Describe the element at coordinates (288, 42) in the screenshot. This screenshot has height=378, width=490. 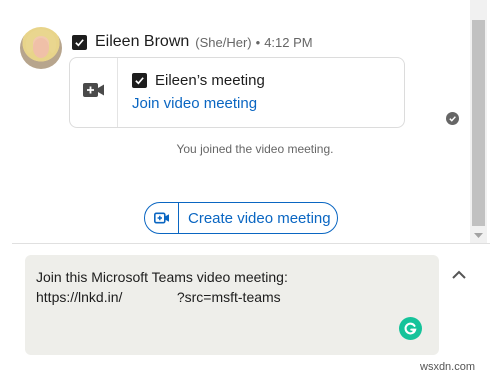
I see `message-time: 4:12 PM` at that location.